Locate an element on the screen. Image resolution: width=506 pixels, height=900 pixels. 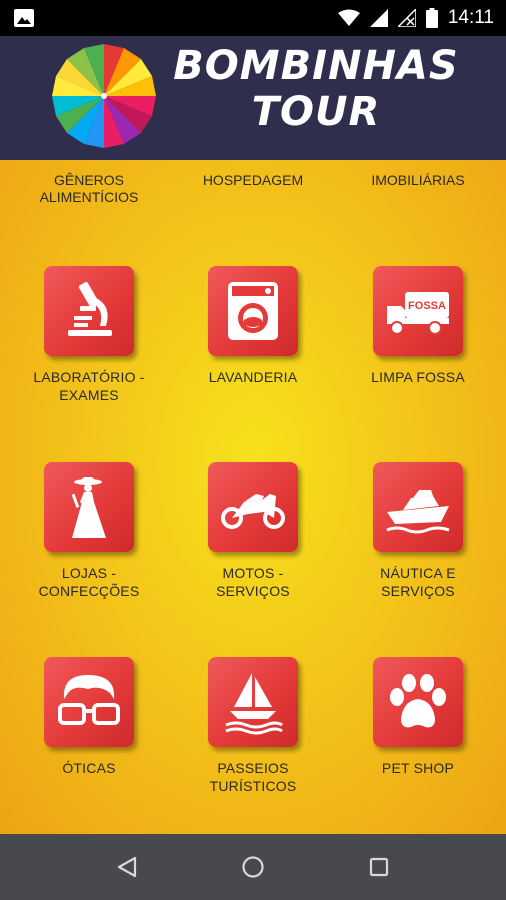
passeios-tile is located at coordinates (253, 702).